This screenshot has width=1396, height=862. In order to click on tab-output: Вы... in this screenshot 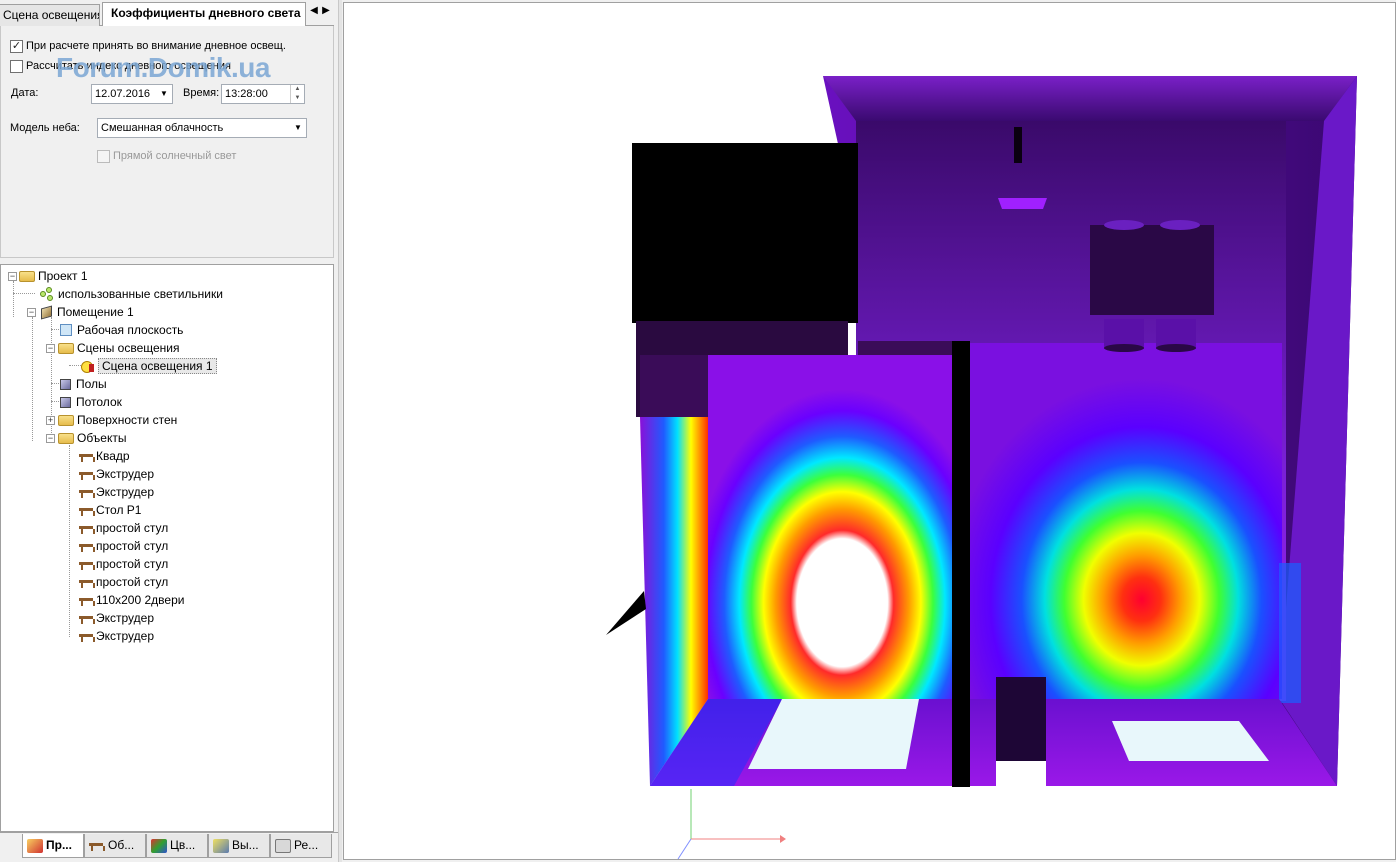, I will do `click(239, 846)`.